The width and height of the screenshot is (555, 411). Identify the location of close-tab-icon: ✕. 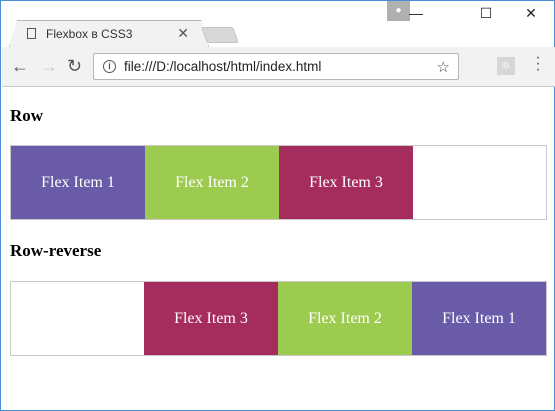
(183, 33).